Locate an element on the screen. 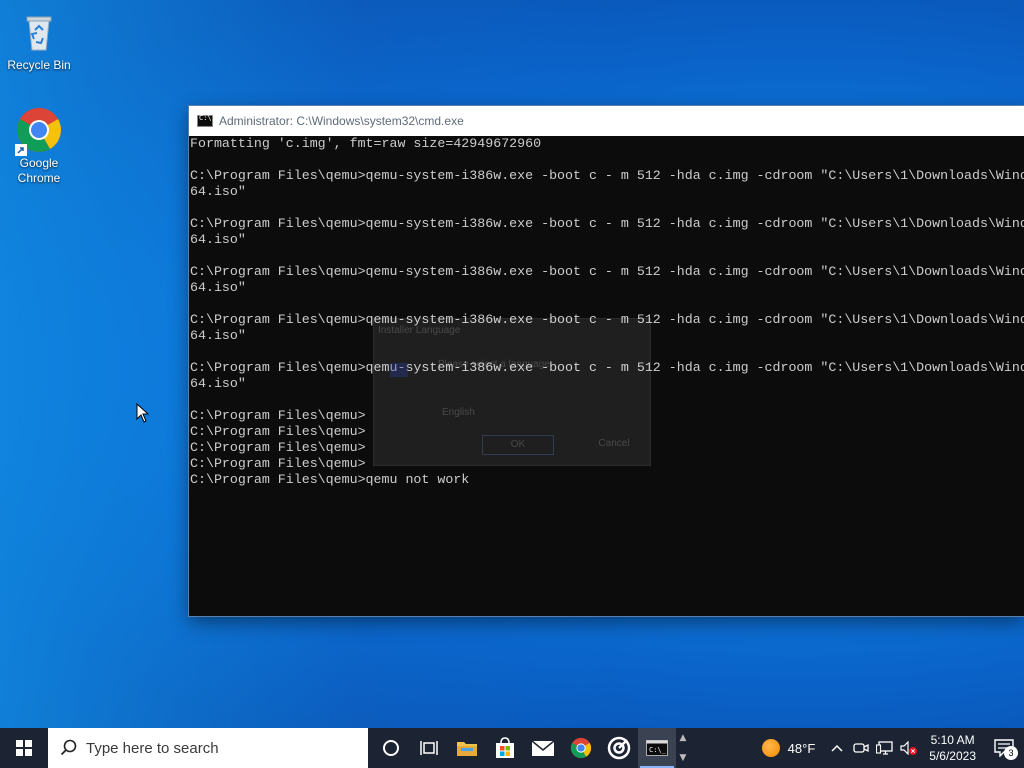  network-button is located at coordinates (885, 748).